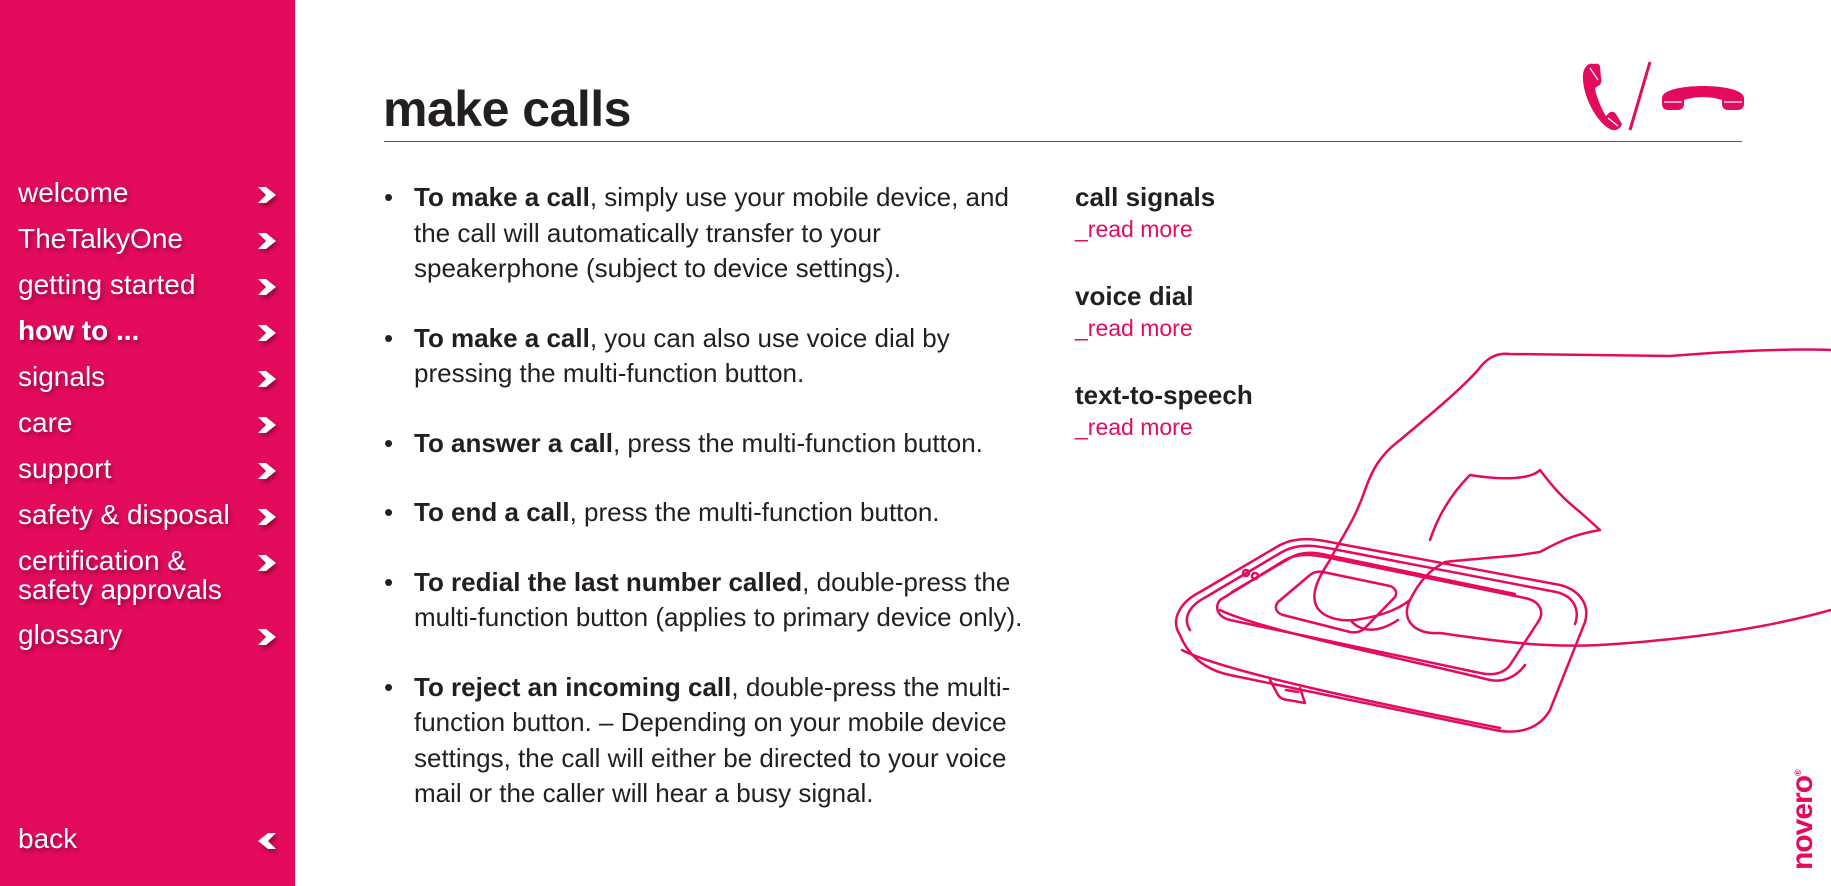  I want to click on sidebar-item-certification: certification & safety approvals, so click(149, 575).